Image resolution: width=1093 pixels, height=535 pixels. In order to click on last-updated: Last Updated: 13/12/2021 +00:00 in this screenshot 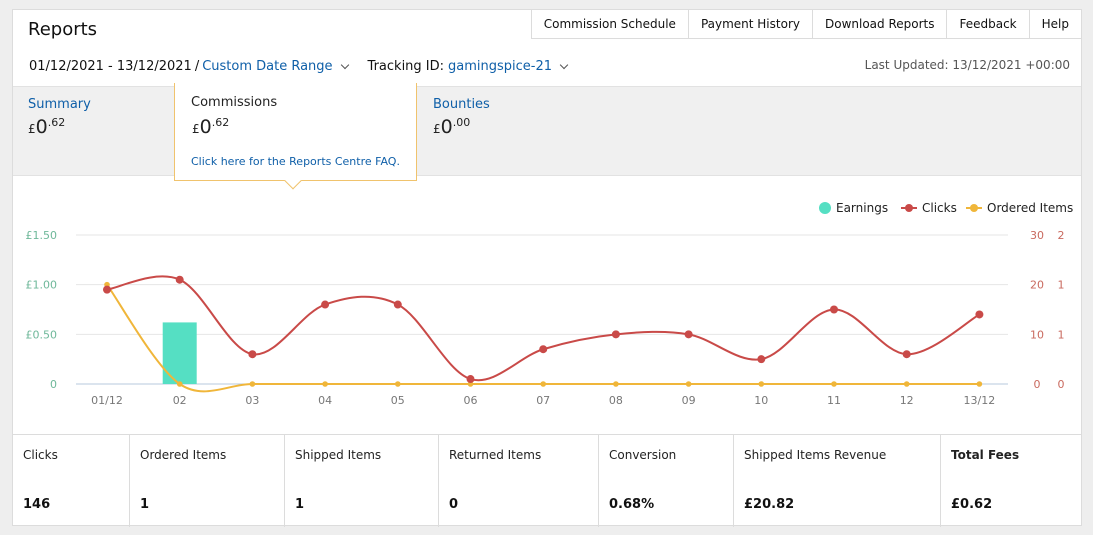, I will do `click(967, 65)`.